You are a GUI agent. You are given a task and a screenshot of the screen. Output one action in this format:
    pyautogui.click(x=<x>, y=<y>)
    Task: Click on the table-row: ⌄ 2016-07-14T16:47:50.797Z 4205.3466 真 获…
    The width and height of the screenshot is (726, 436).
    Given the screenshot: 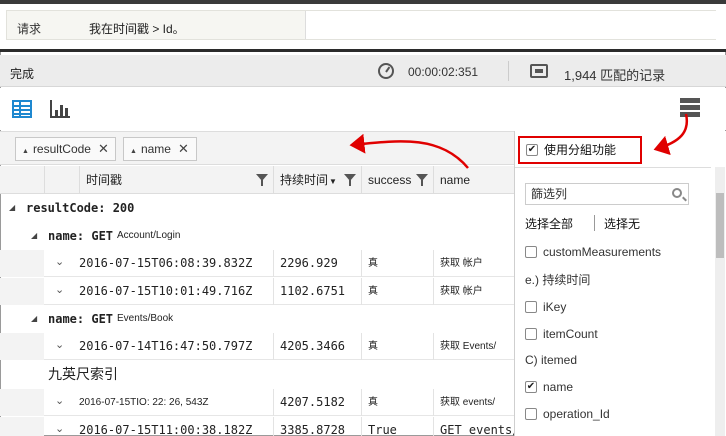 What is the action you would take?
    pyautogui.click(x=257, y=346)
    